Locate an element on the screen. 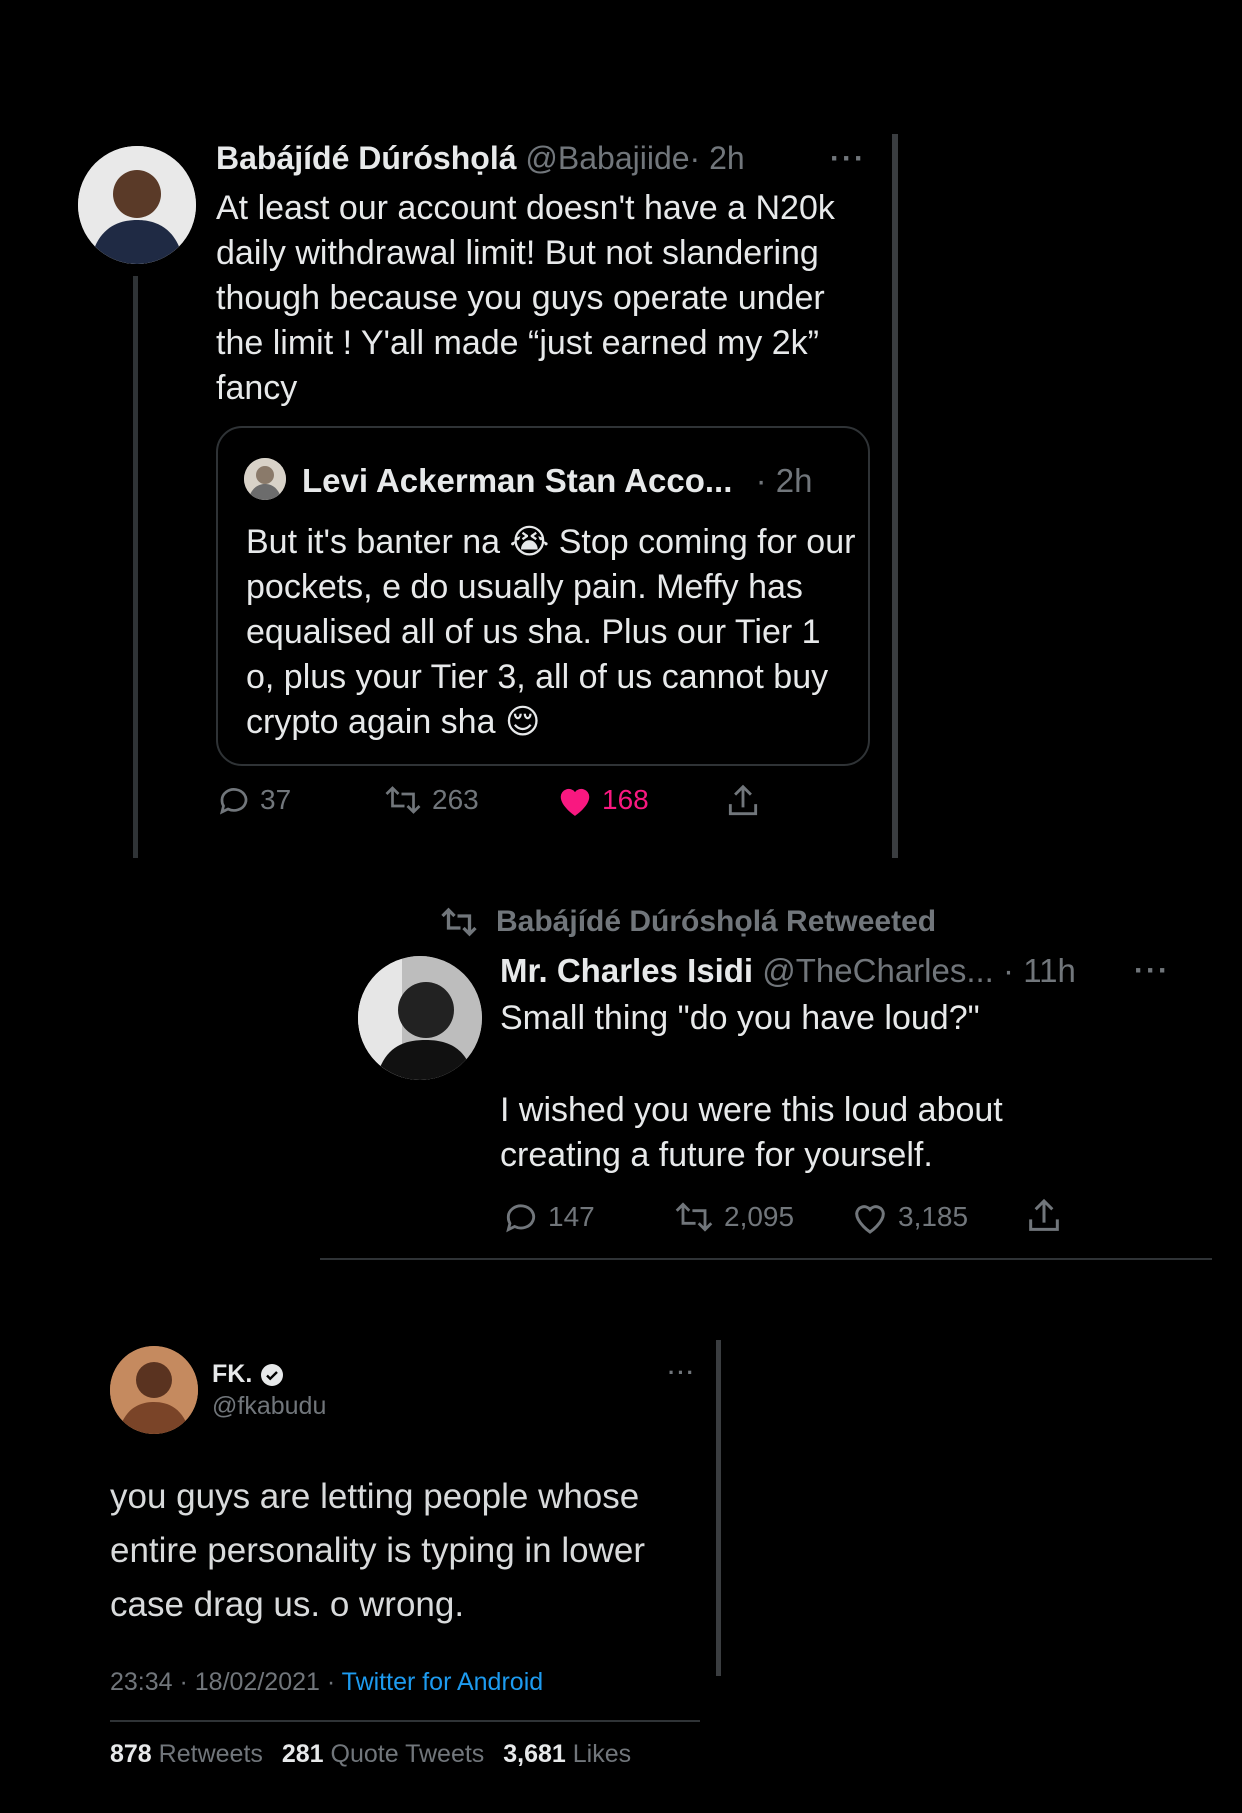 Image resolution: width=1242 pixels, height=1813 pixels. tweet-text-line-1: Small thing "do you have loud?" is located at coordinates (740, 1018).